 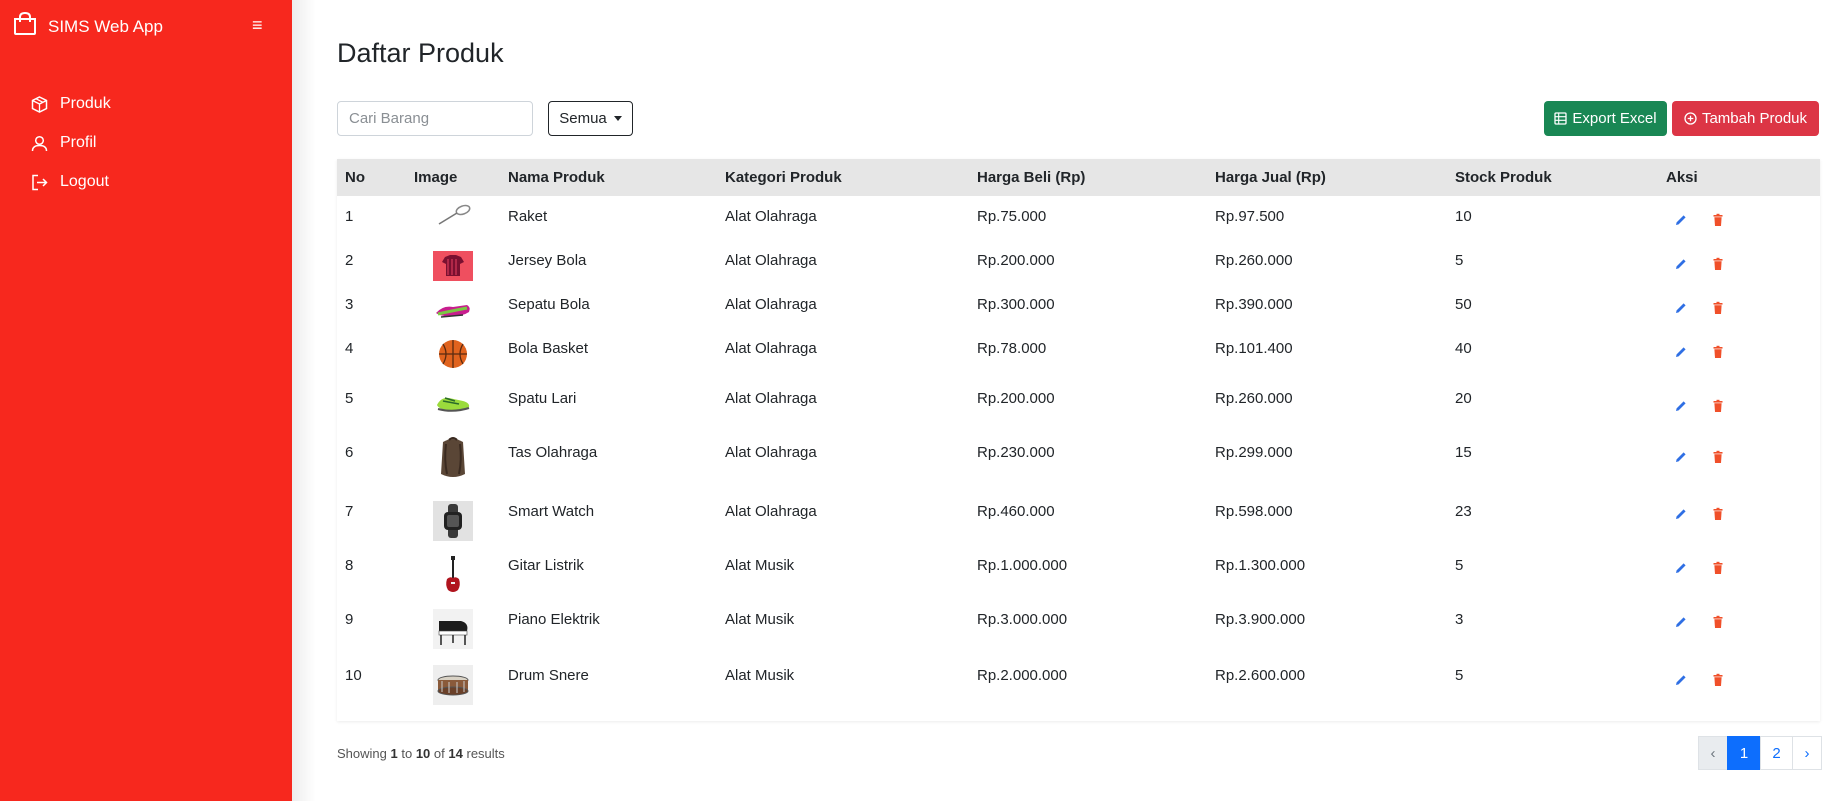 I want to click on cell-no: 5, so click(x=349, y=398).